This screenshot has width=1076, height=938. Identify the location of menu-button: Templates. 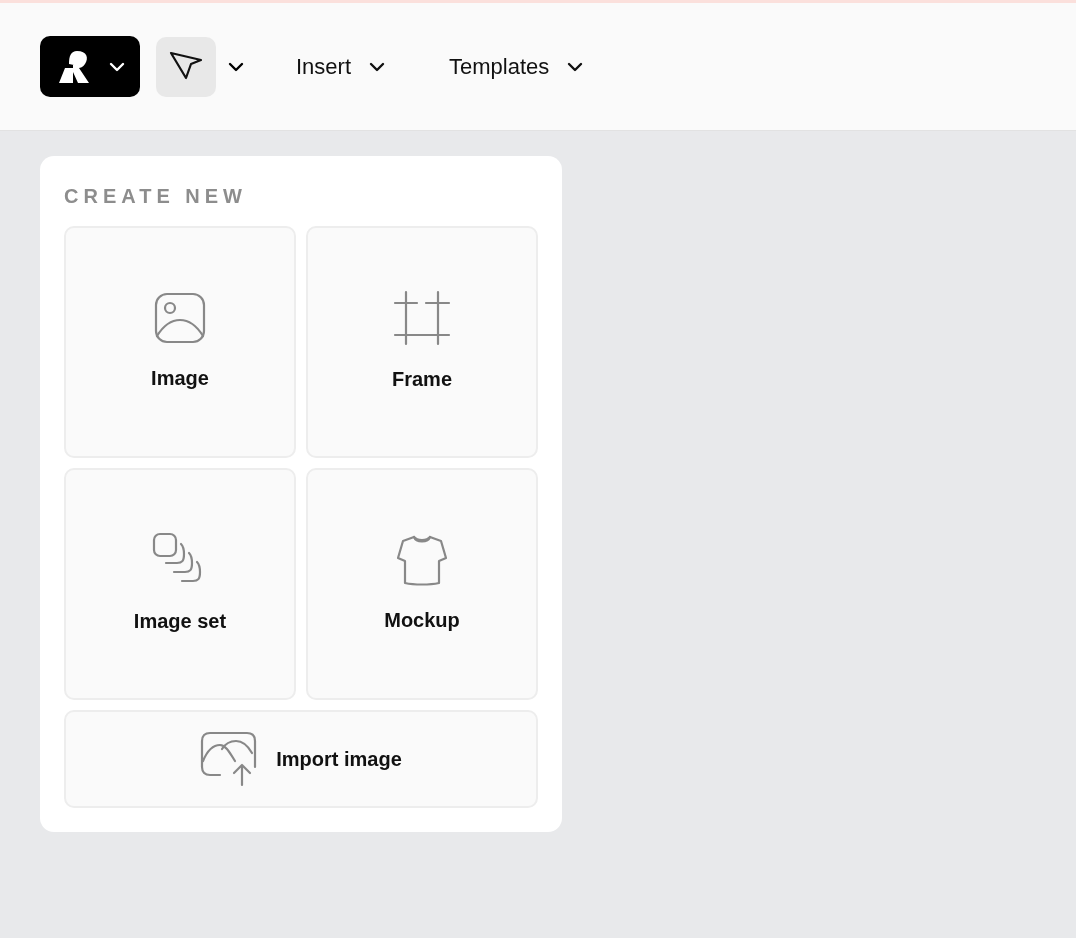
(508, 66).